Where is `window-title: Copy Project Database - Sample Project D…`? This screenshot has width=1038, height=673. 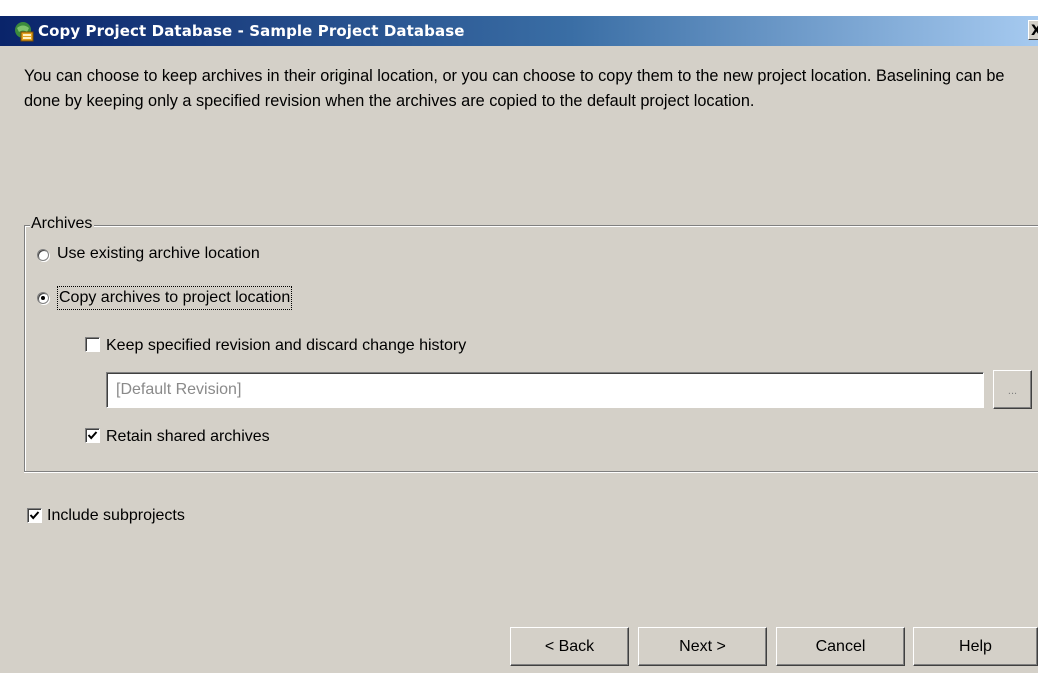
window-title: Copy Project Database - Sample Project D… is located at coordinates (251, 31).